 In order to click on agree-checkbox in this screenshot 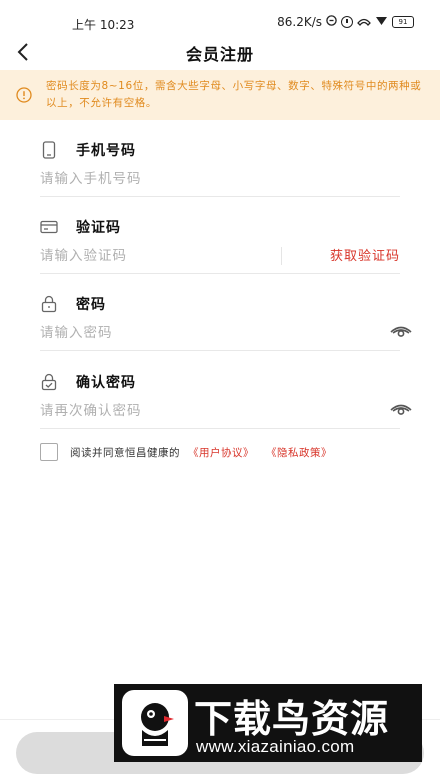, I will do `click(49, 452)`.